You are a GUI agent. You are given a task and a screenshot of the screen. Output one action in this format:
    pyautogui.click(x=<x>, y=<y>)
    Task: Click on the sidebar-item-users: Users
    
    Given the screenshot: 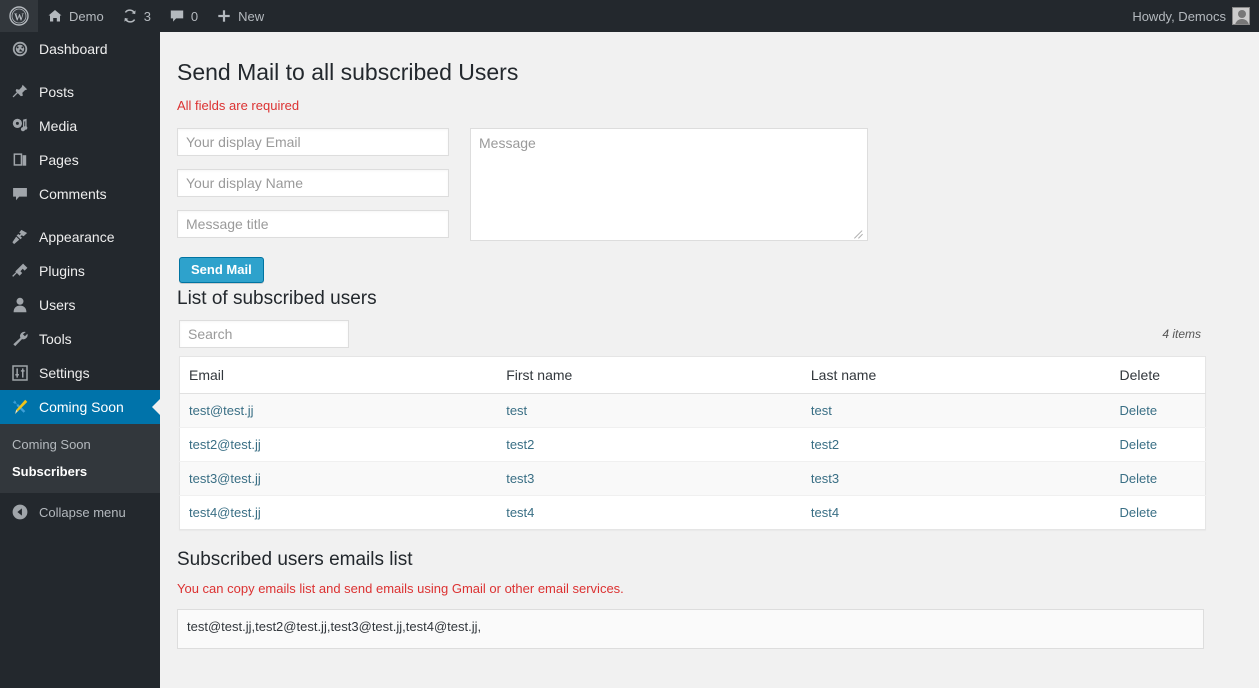 What is the action you would take?
    pyautogui.click(x=80, y=305)
    